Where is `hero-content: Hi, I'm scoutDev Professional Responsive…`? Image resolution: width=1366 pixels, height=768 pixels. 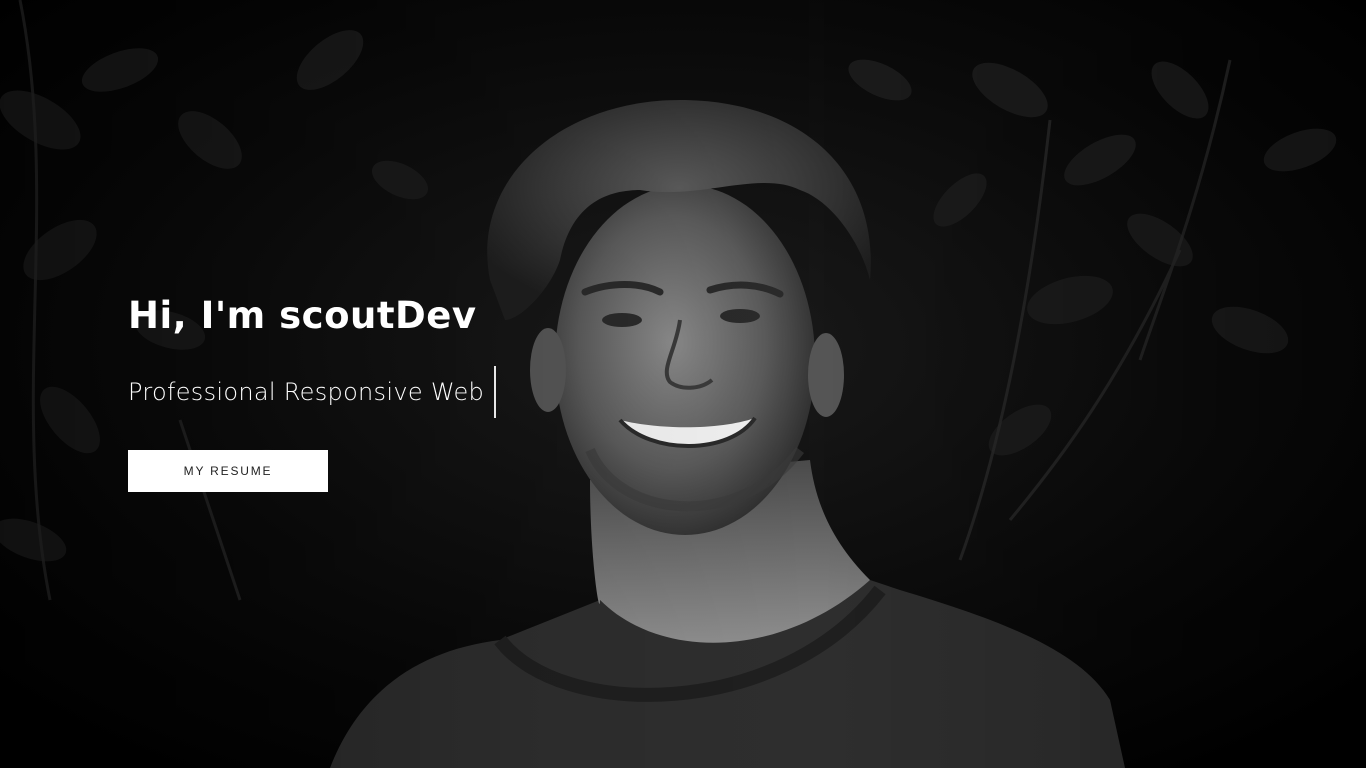
hero-content: Hi, I'm scoutDev Professional Responsive… is located at coordinates (312, 392).